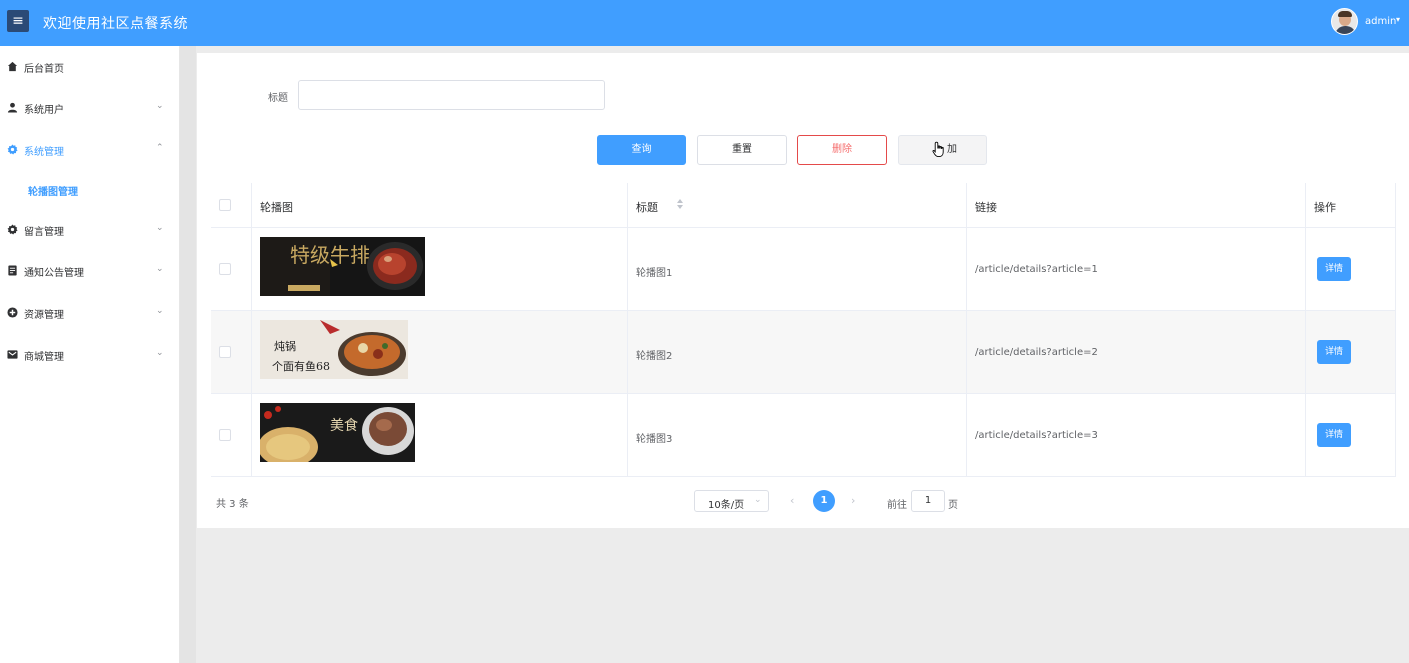 This screenshot has height=663, width=1409. I want to click on sidebar-item-label: 后台首页, so click(44, 69).